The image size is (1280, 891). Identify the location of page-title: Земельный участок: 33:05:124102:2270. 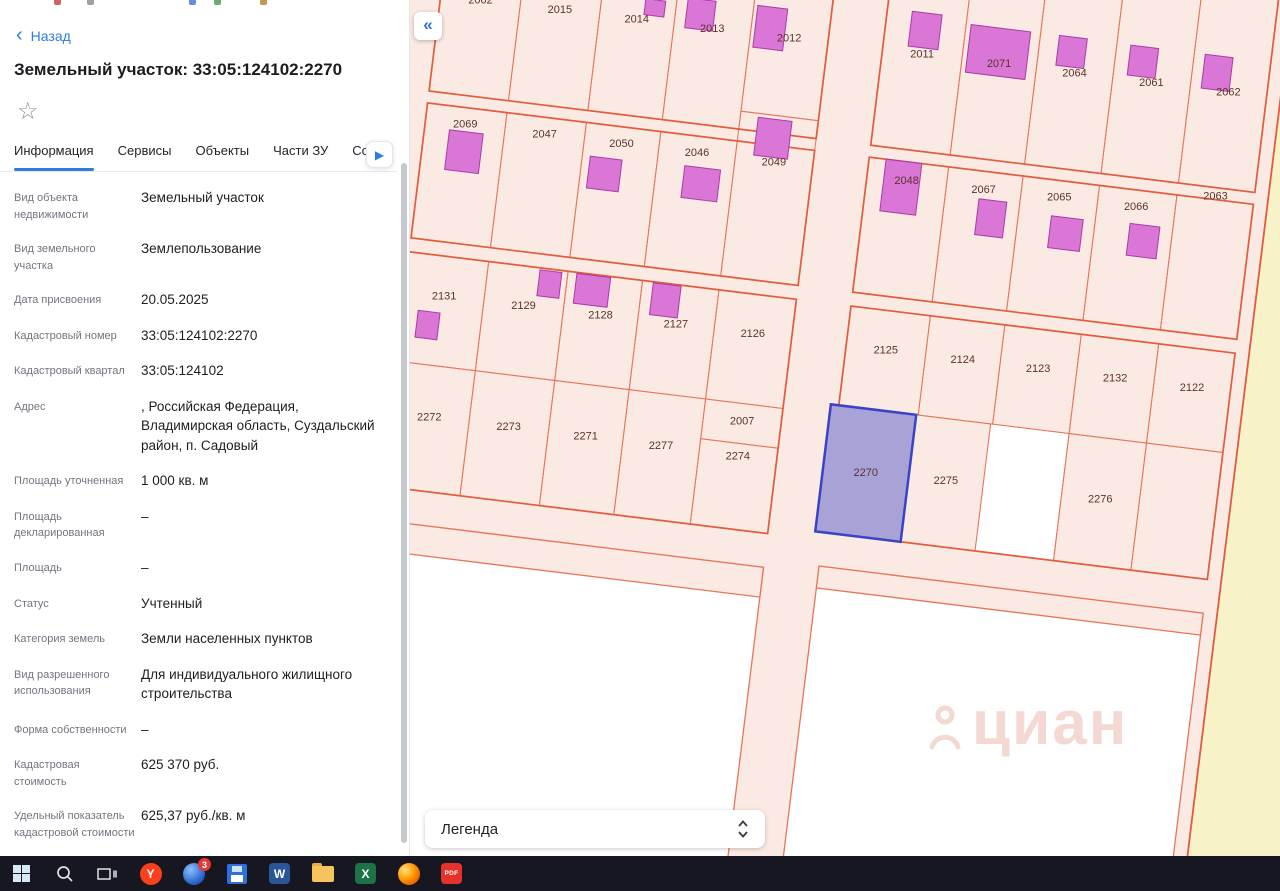
(178, 69).